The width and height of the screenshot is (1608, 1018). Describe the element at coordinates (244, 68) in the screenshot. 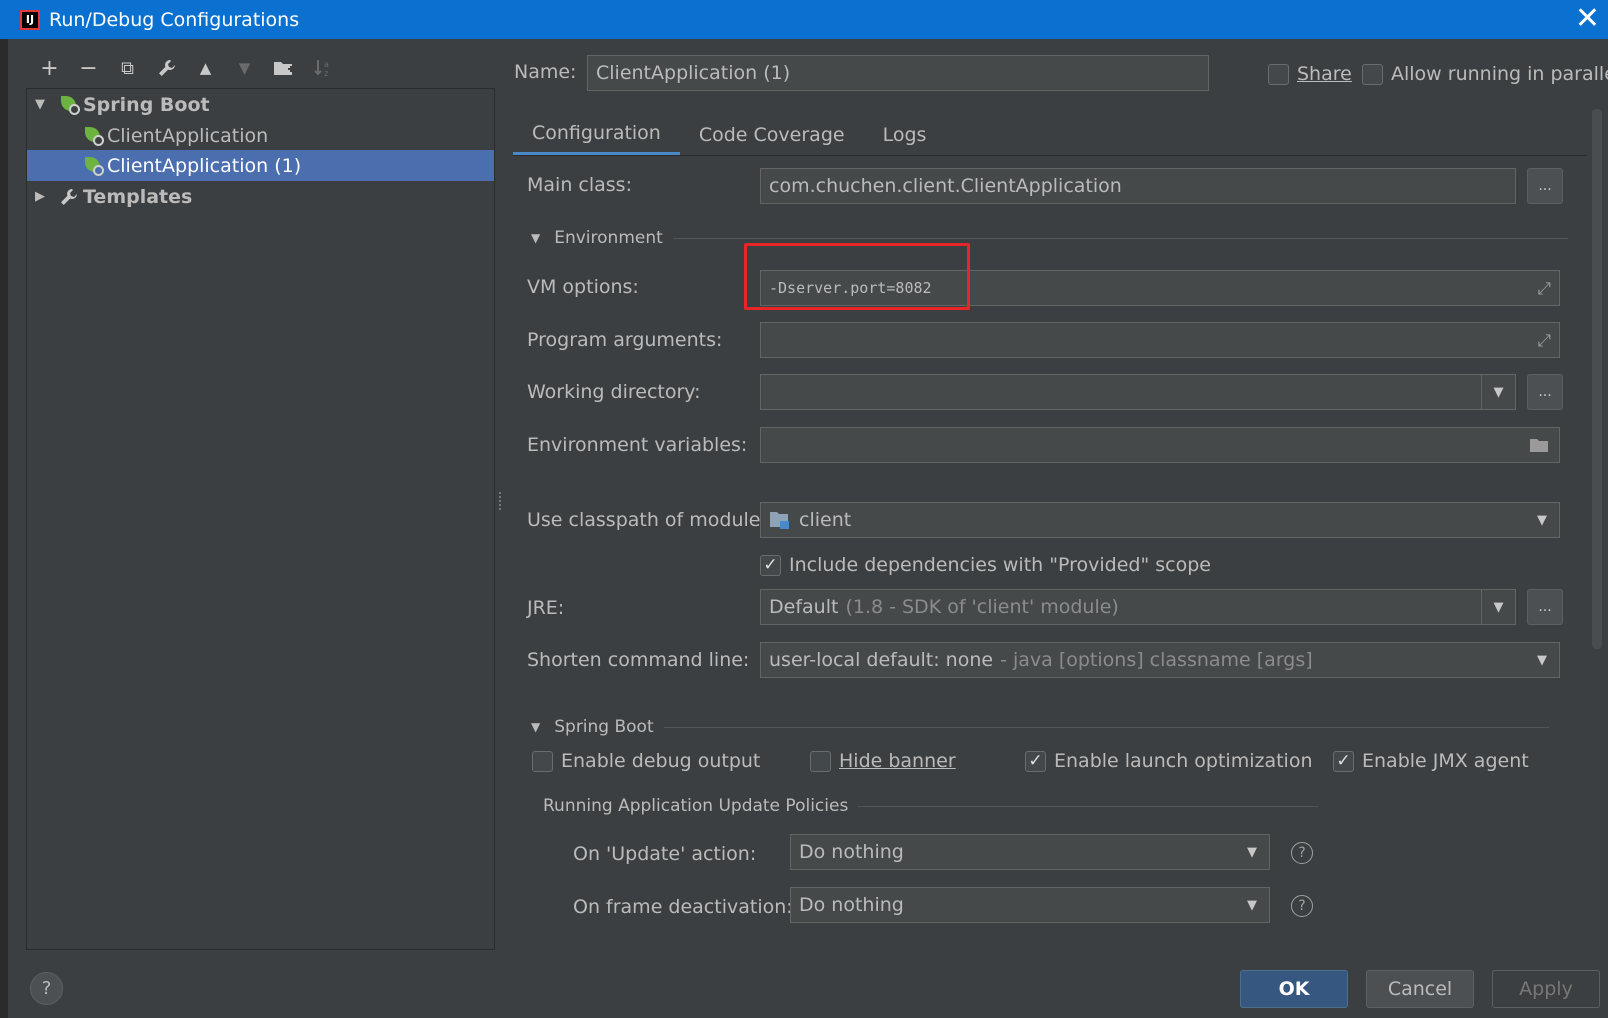

I see `move-down-icon: ▼` at that location.